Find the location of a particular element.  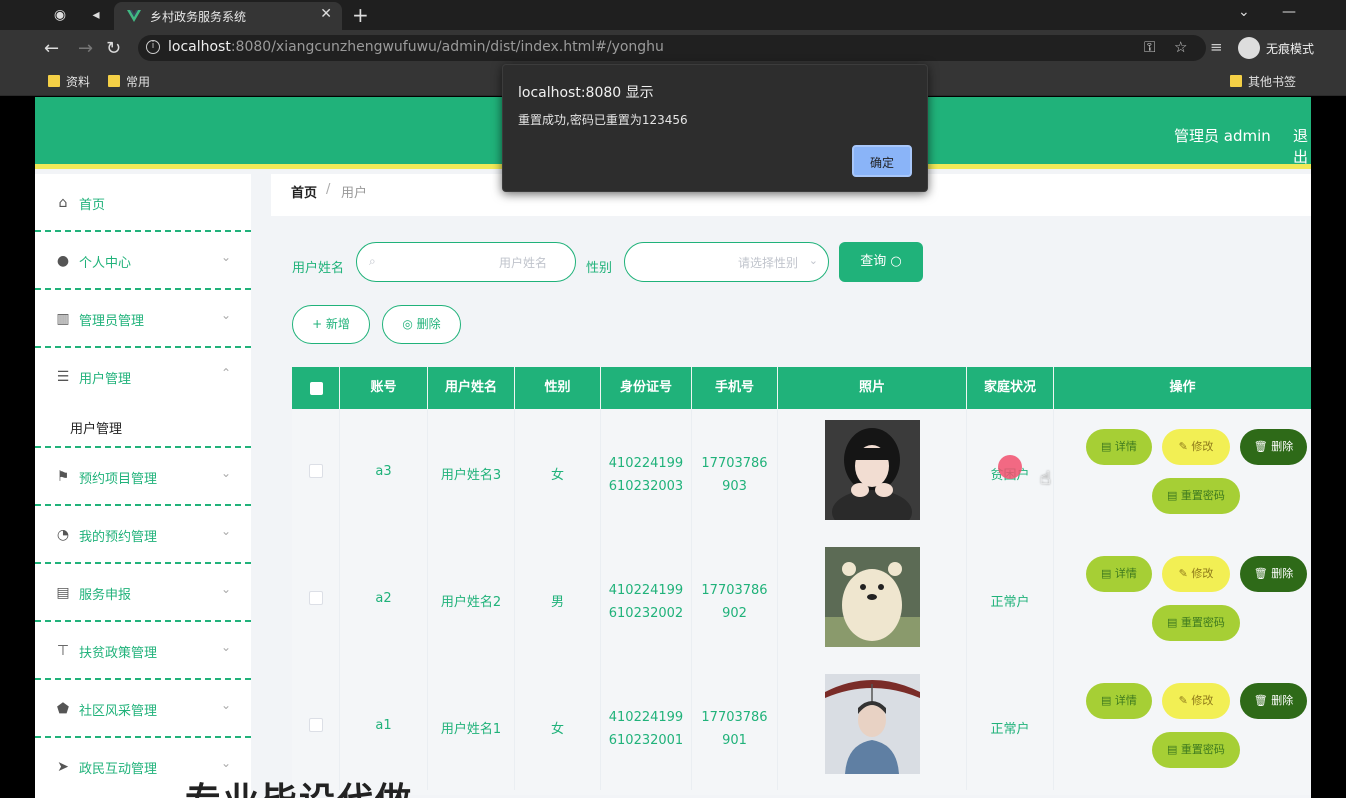

tab-scroll-left-icon: ◂ is located at coordinates (96, 15).